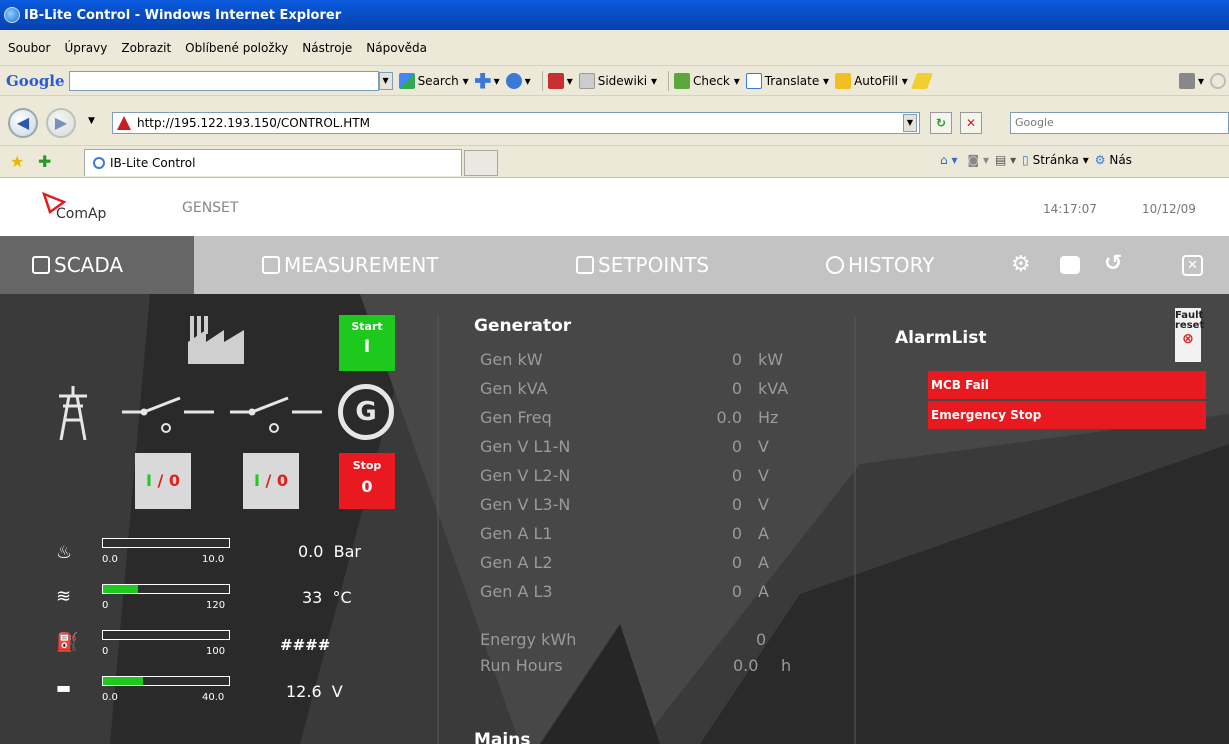 The image size is (1229, 744). I want to click on translate-button: Translate ▾, so click(787, 80).